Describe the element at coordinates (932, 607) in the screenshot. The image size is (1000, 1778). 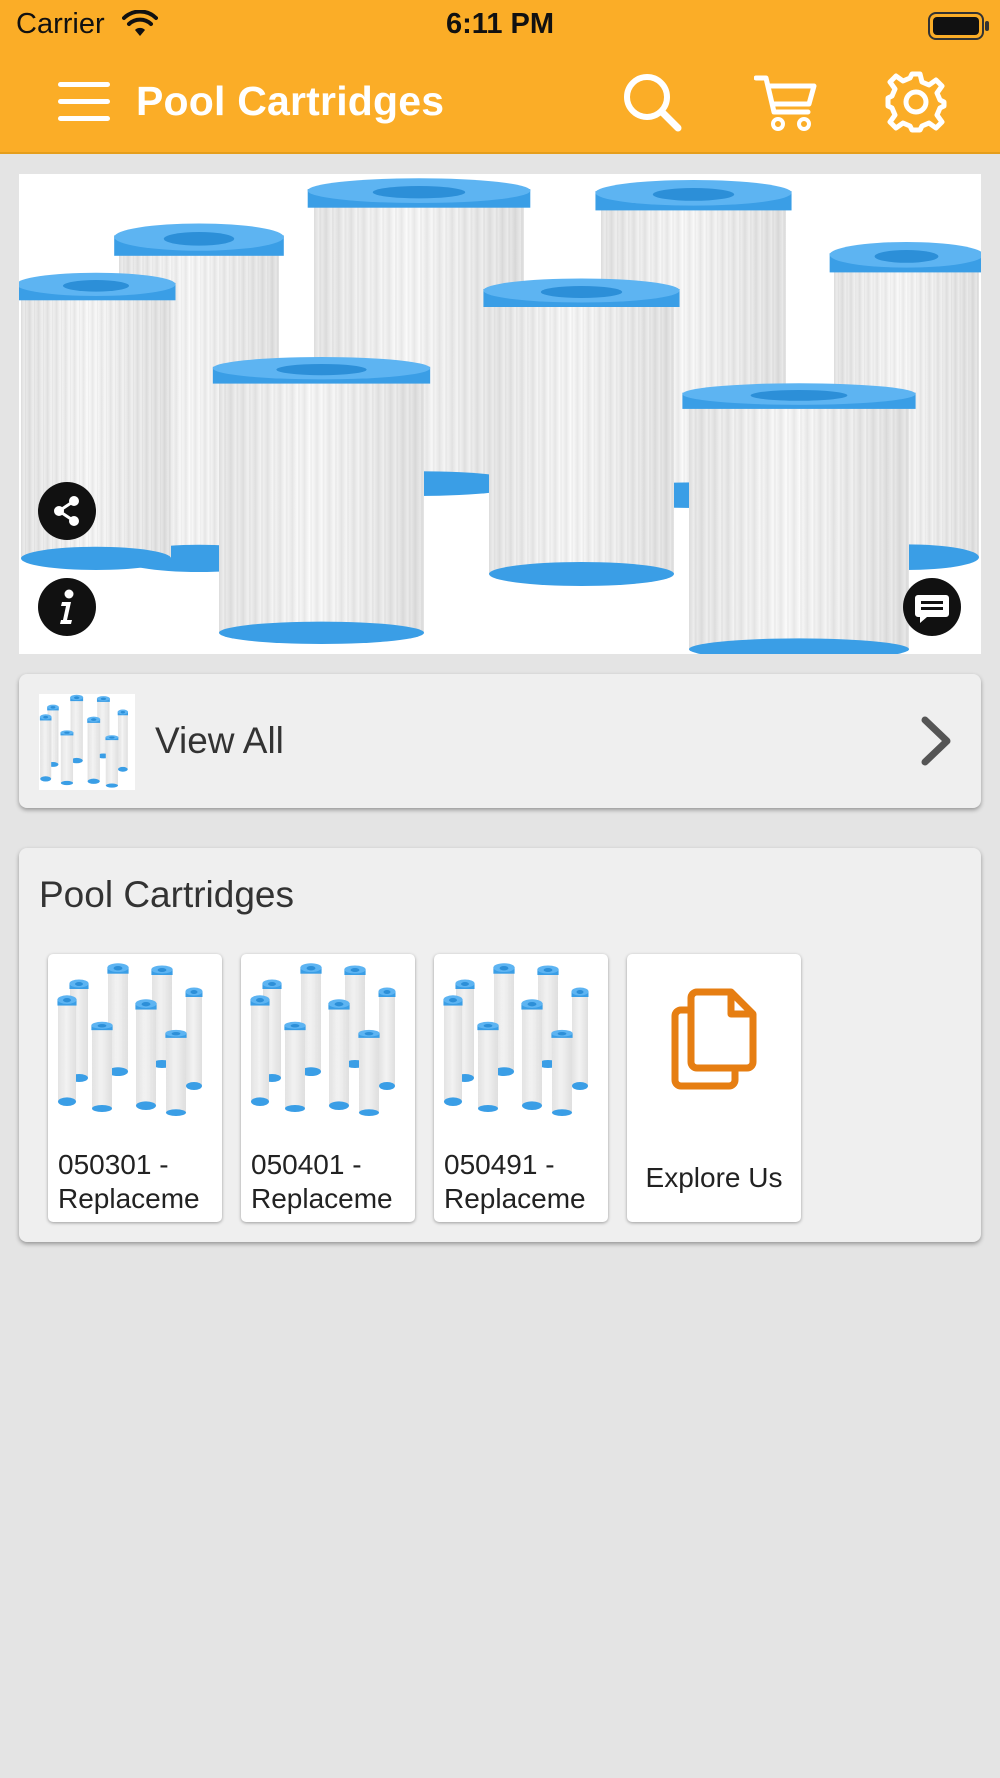
I see `chat-icon` at that location.